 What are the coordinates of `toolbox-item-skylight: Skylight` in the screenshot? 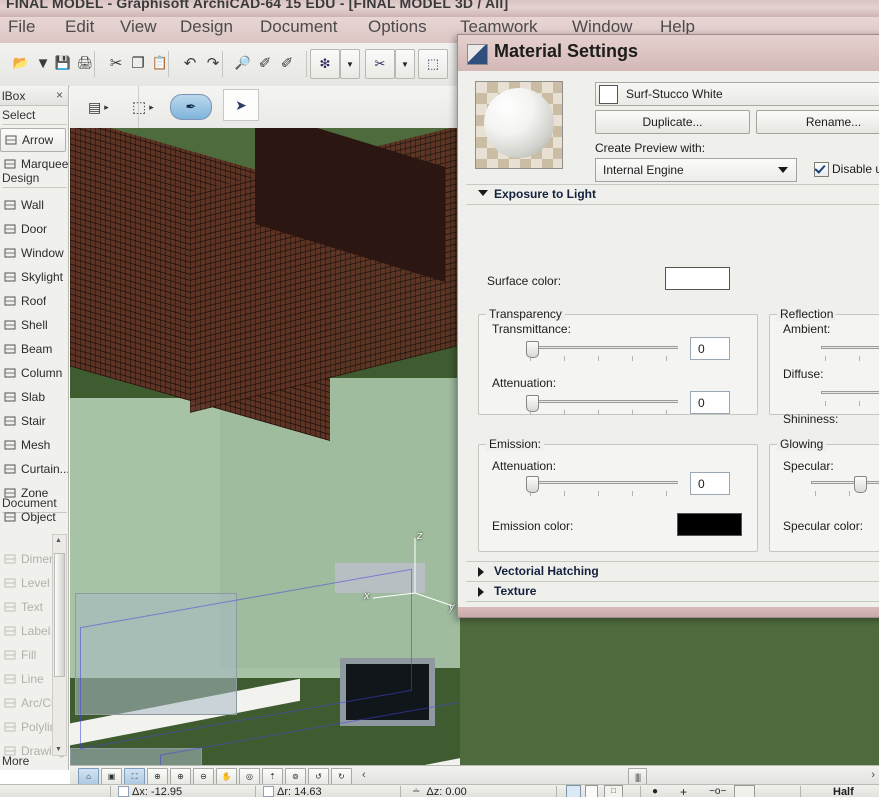 It's located at (34, 277).